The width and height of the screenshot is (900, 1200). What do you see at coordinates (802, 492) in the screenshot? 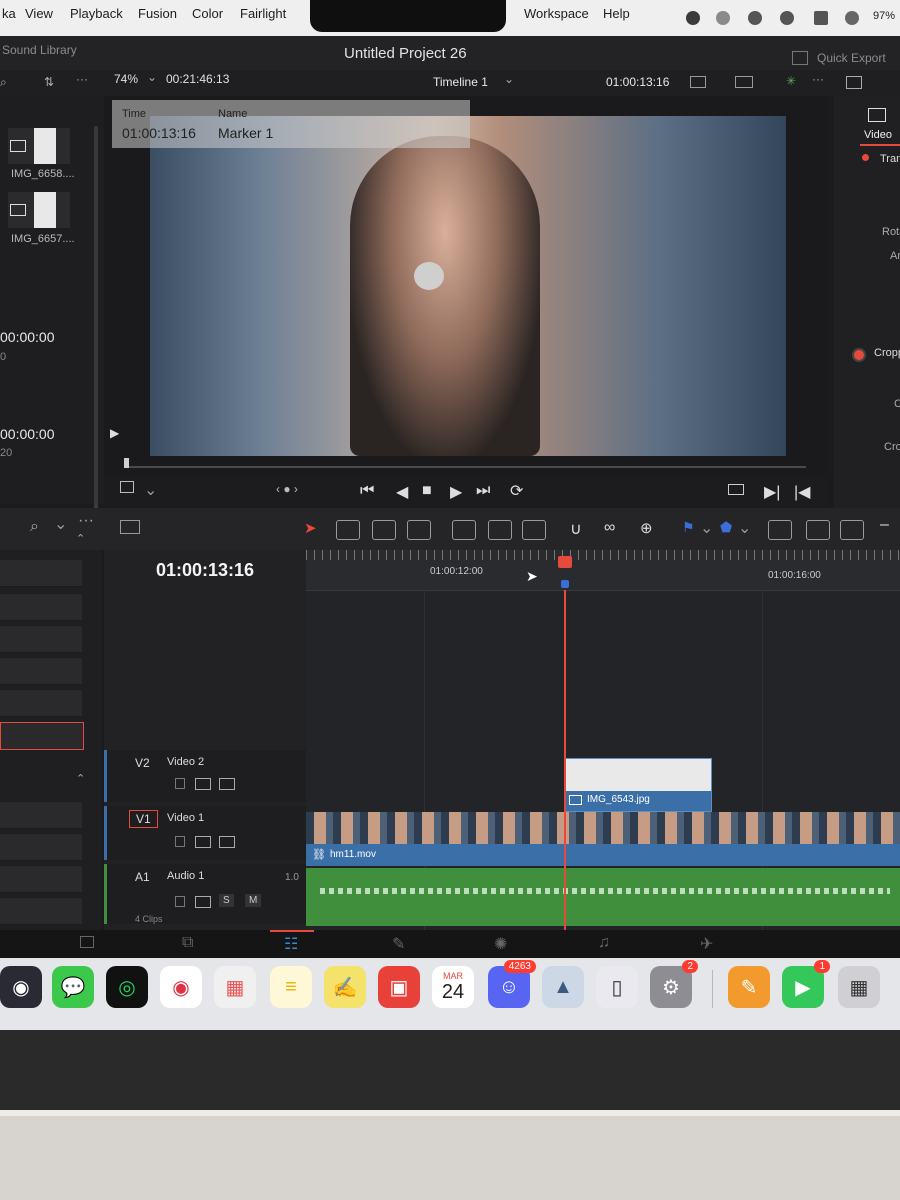
I see `previous-edit-icon: |◀` at bounding box center [802, 492].